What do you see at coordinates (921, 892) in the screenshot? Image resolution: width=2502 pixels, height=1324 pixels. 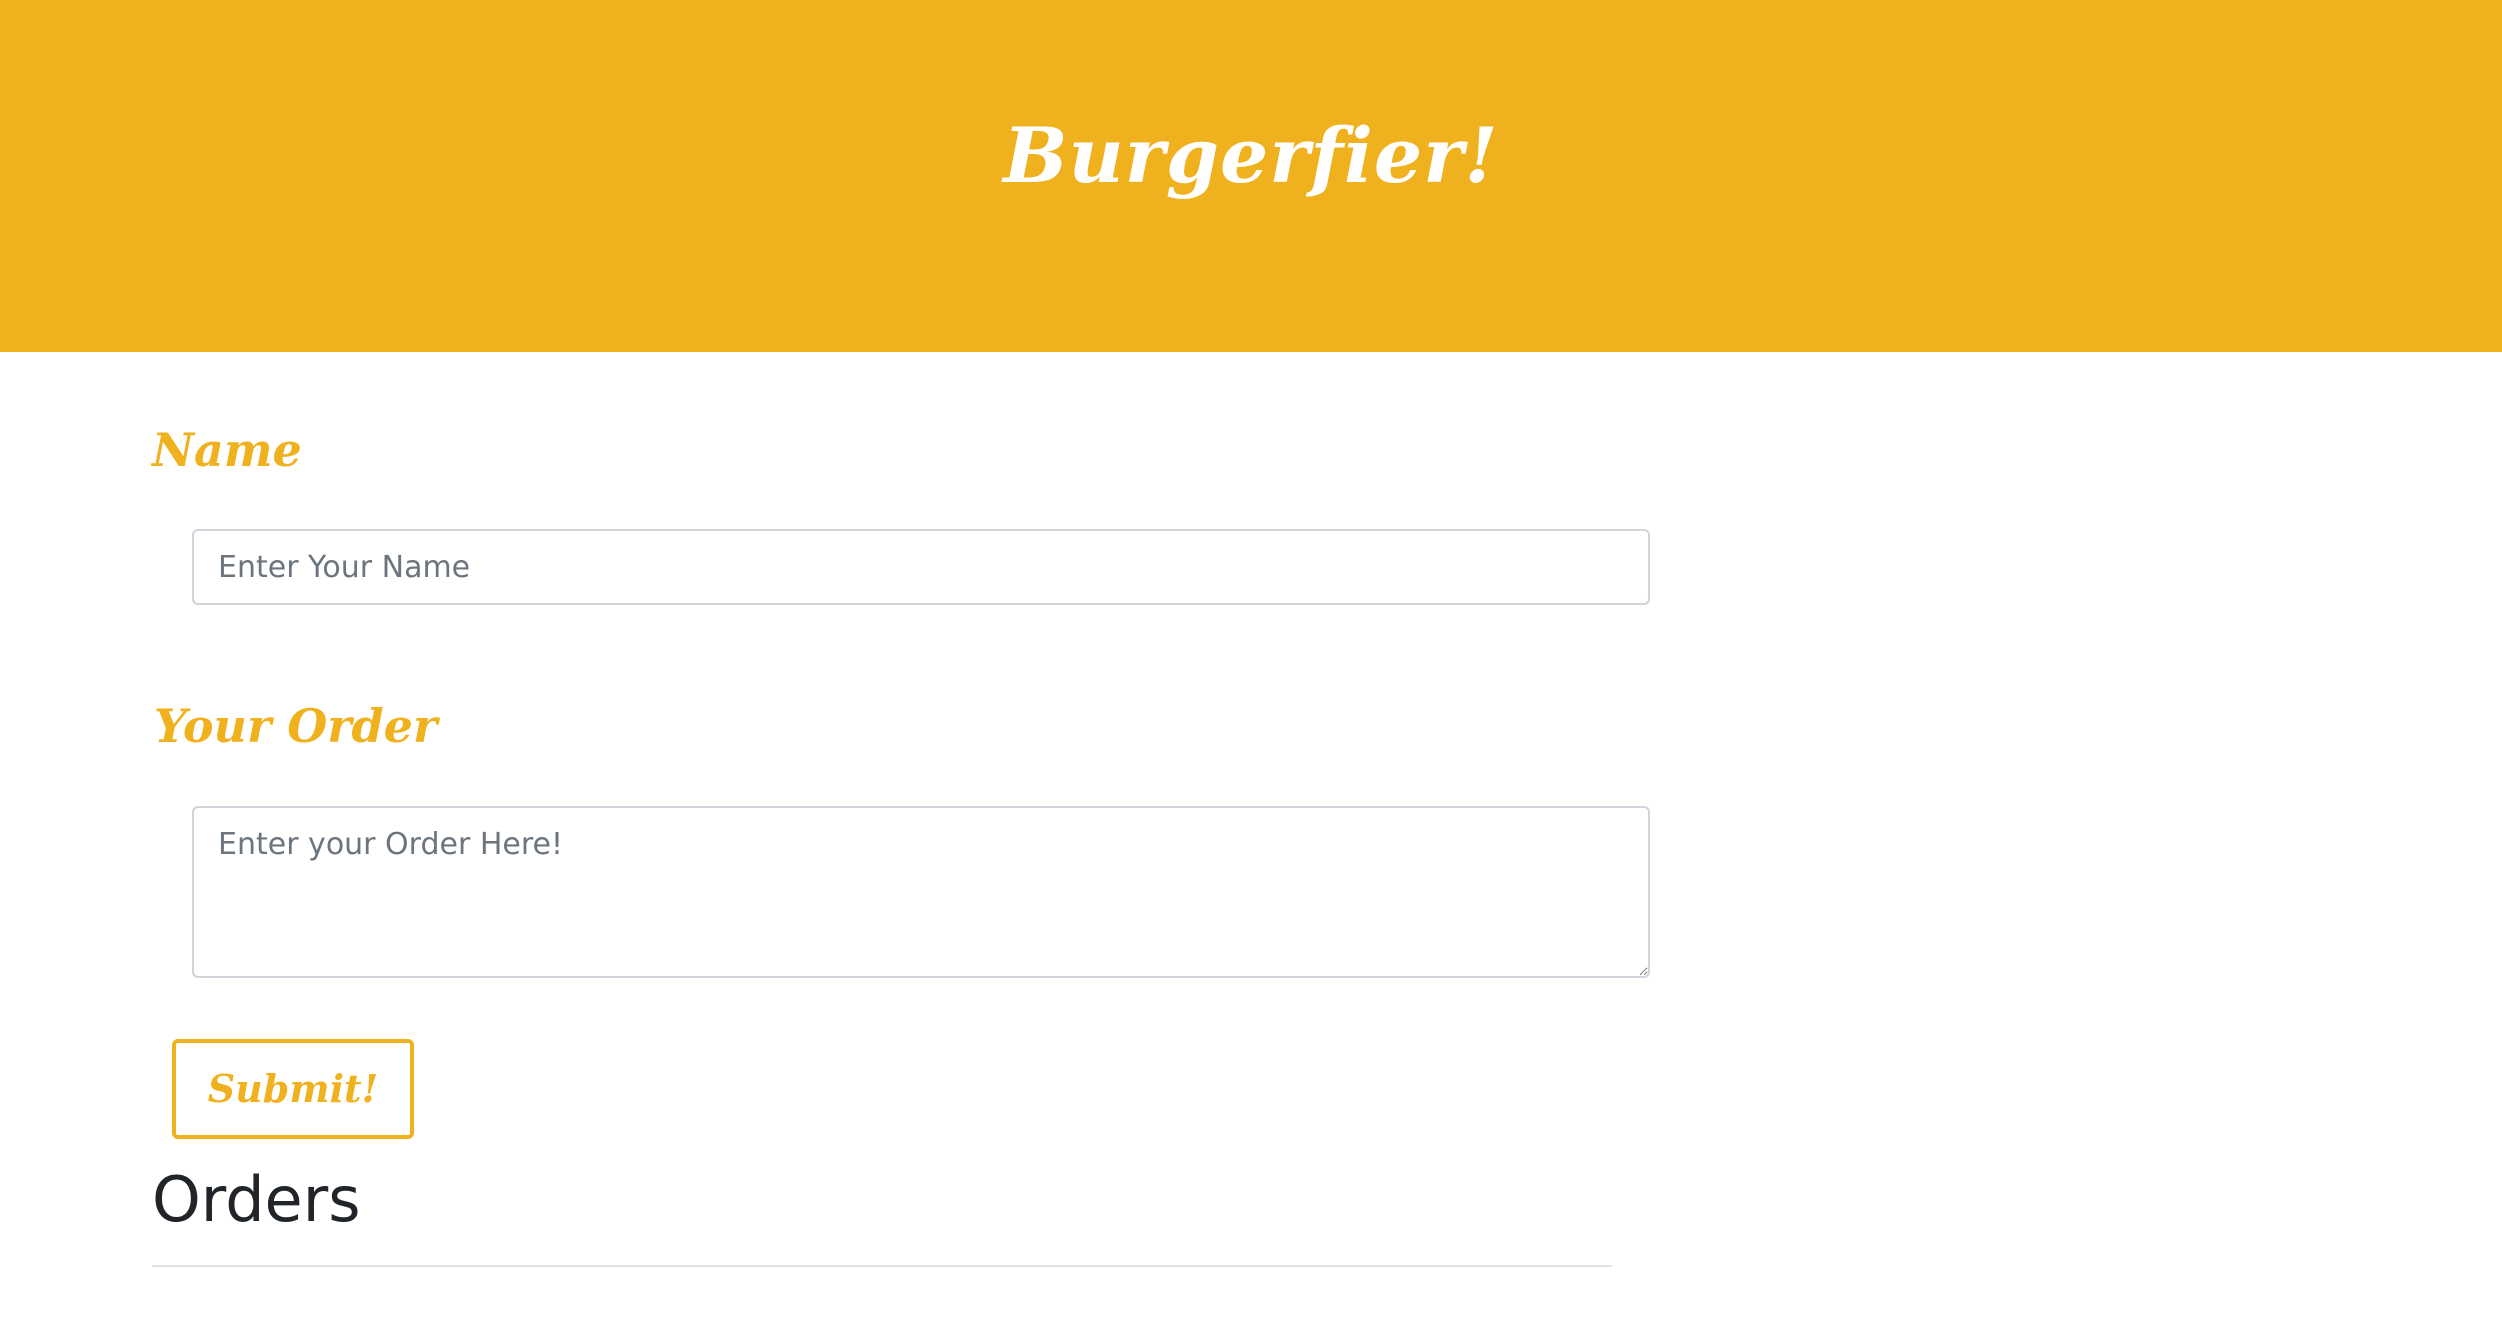 I see `order-textarea` at bounding box center [921, 892].